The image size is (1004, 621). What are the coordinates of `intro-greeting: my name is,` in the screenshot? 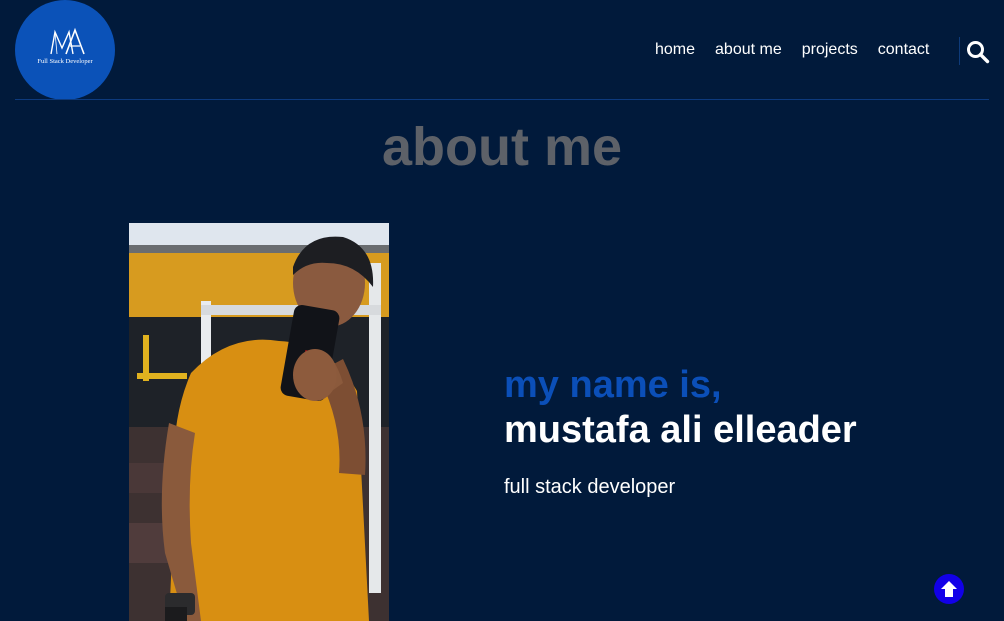 It's located at (613, 385).